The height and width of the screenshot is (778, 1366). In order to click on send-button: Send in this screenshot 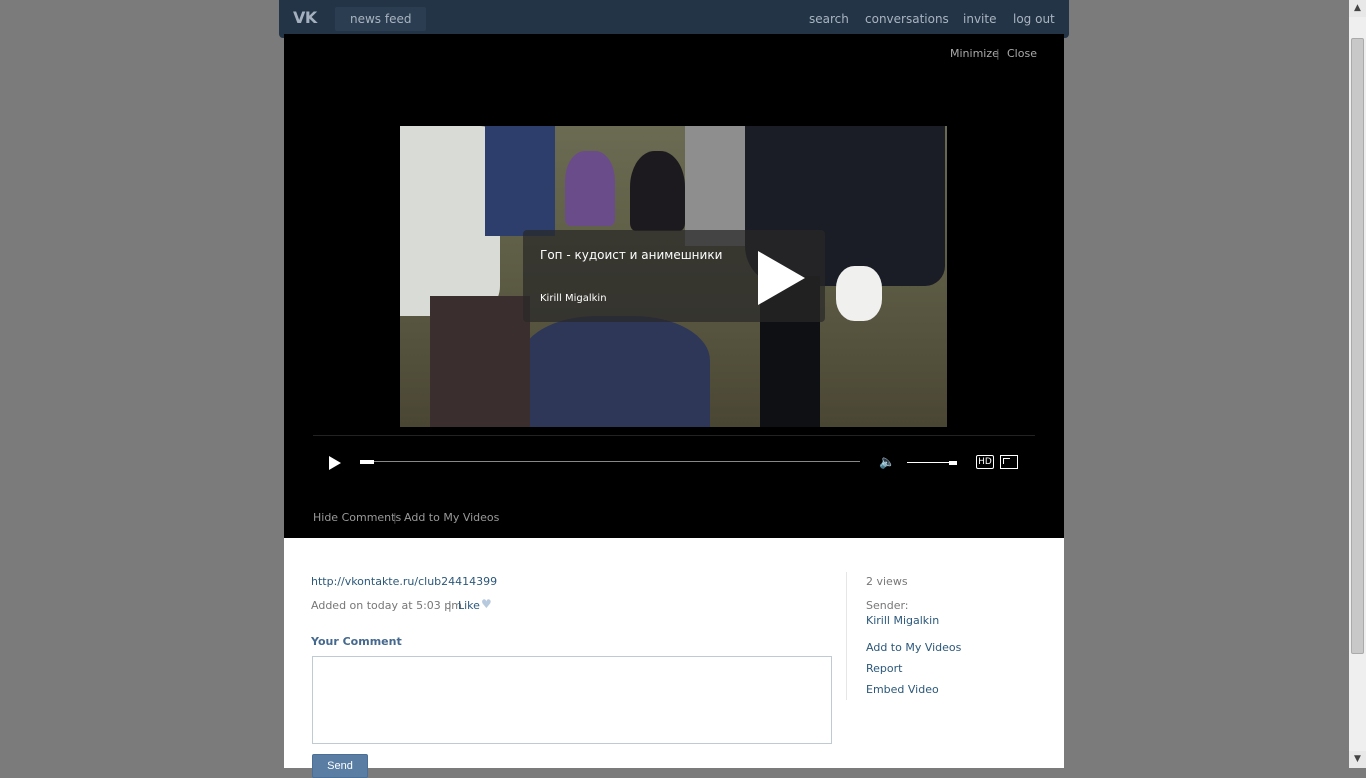, I will do `click(340, 766)`.